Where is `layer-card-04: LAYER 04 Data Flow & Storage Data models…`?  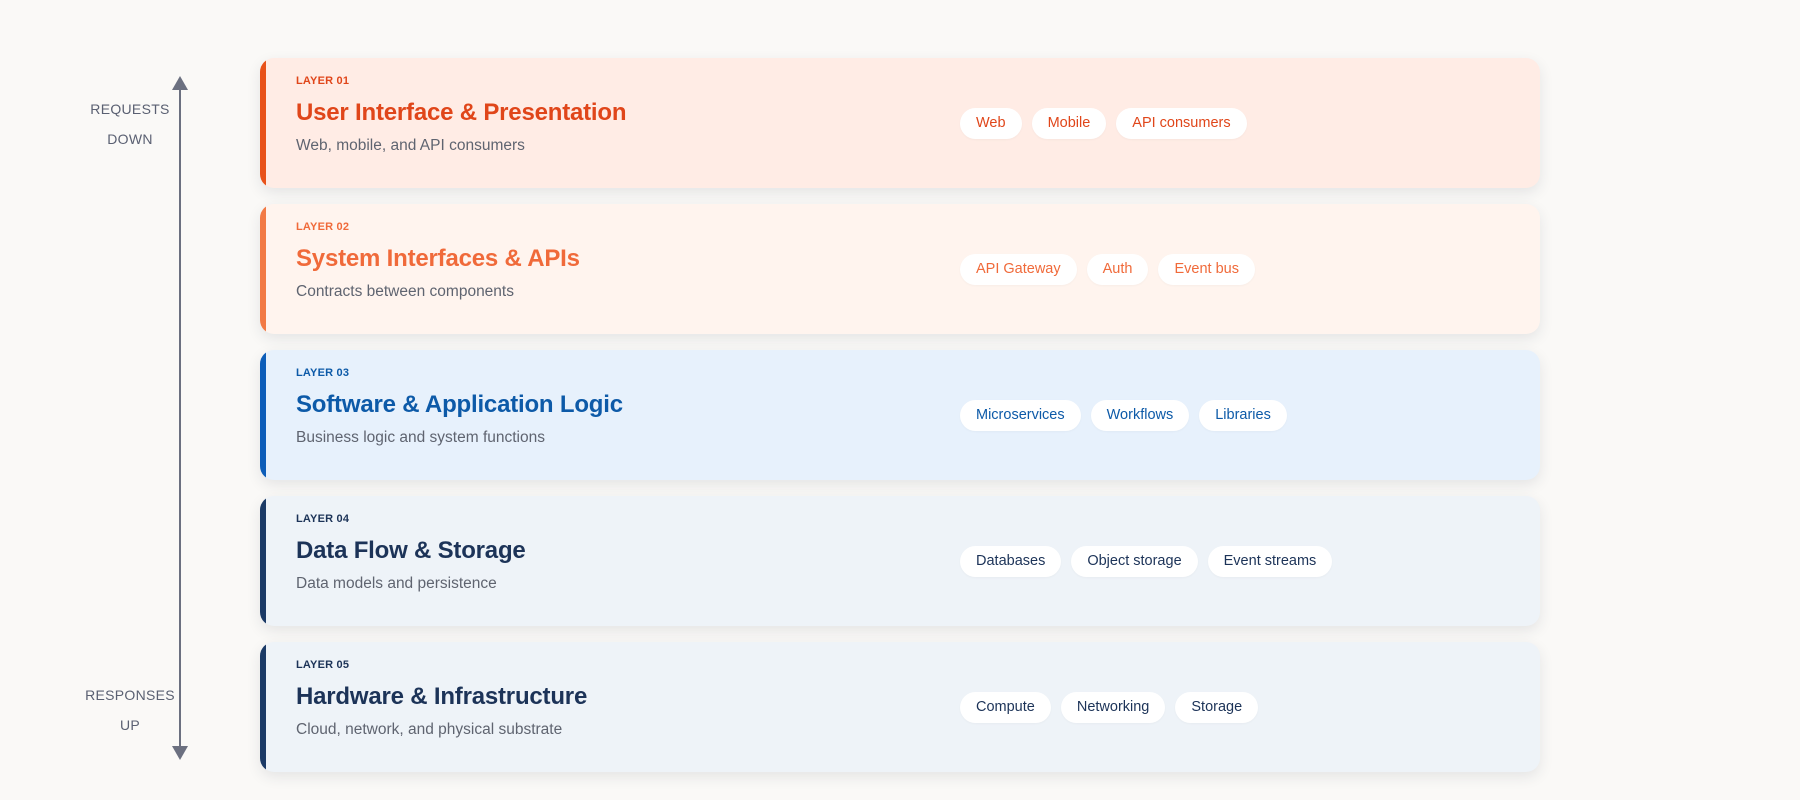 layer-card-04: LAYER 04 Data Flow & Storage Data models… is located at coordinates (900, 561).